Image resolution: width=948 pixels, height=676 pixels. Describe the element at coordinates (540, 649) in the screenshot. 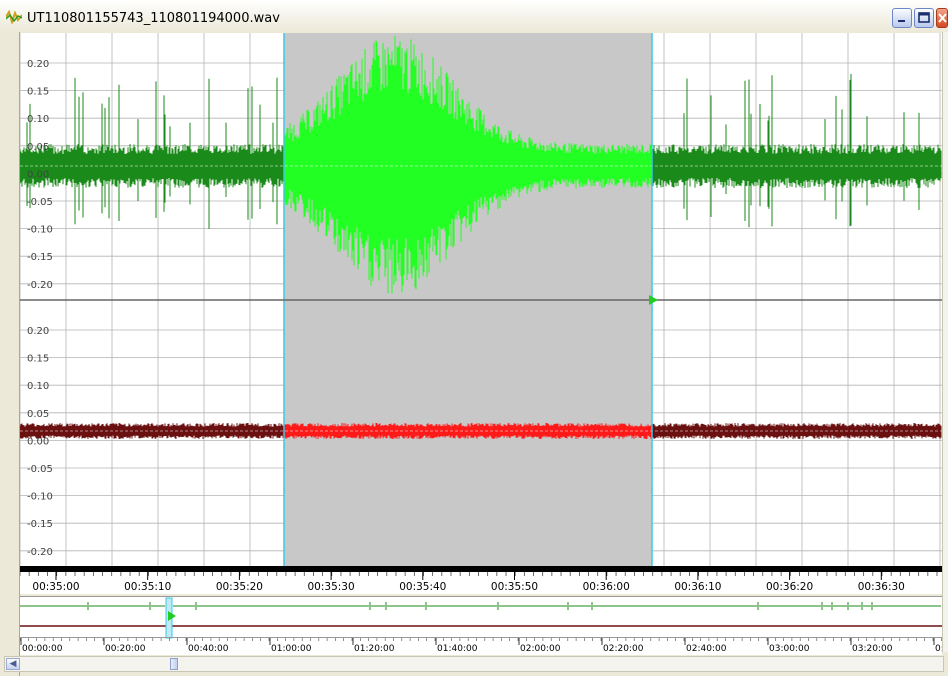

I see `overview-label: 02:00:00` at that location.